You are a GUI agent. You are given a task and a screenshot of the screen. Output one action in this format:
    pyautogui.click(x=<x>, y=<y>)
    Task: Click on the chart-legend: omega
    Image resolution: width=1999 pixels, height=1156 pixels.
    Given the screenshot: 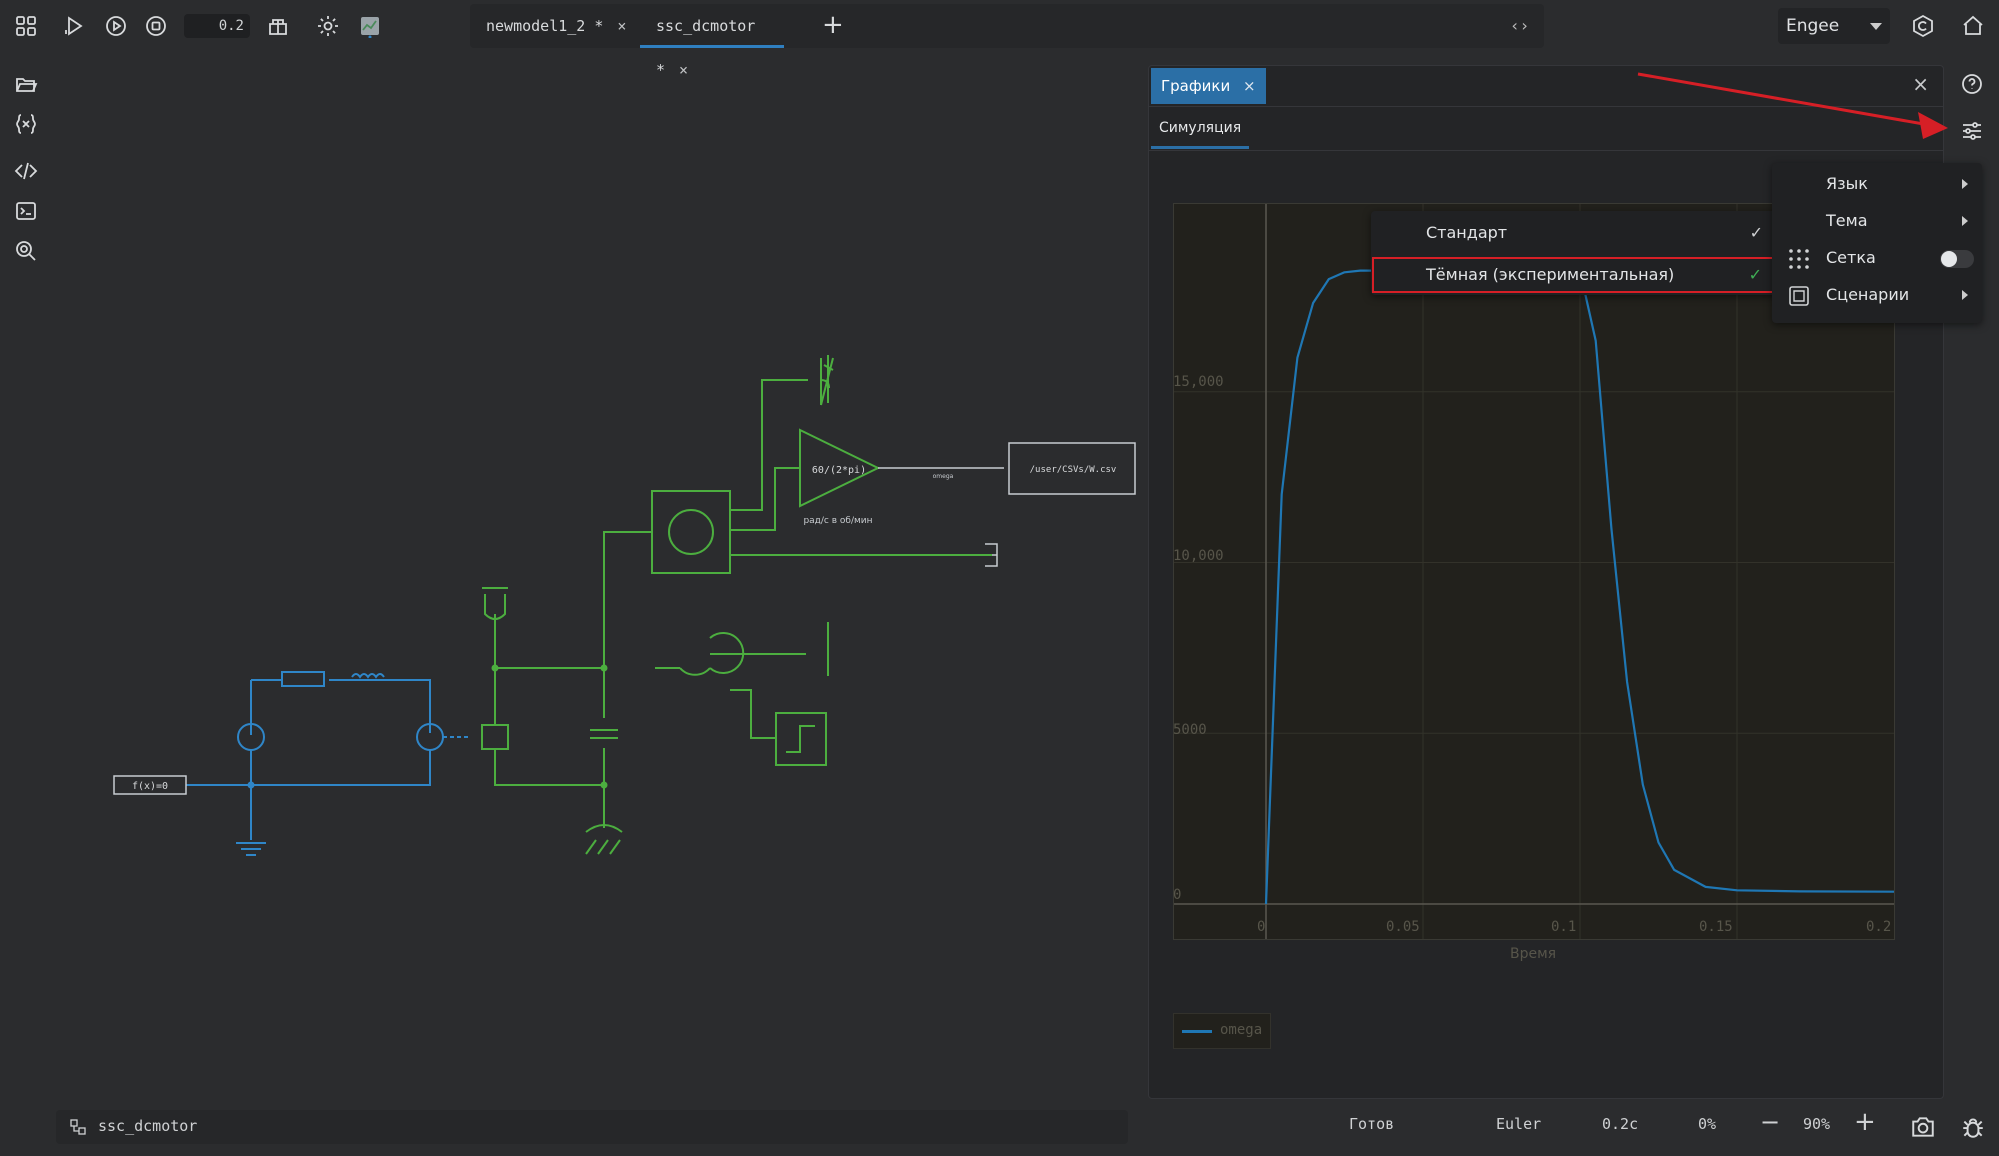 What is the action you would take?
    pyautogui.click(x=1222, y=1031)
    